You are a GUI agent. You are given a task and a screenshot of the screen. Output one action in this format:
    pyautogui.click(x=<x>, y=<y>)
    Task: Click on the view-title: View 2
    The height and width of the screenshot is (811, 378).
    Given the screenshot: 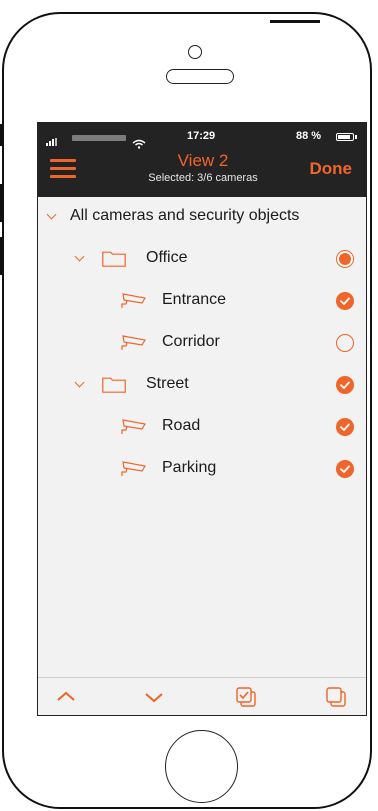 What is the action you would take?
    pyautogui.click(x=203, y=160)
    